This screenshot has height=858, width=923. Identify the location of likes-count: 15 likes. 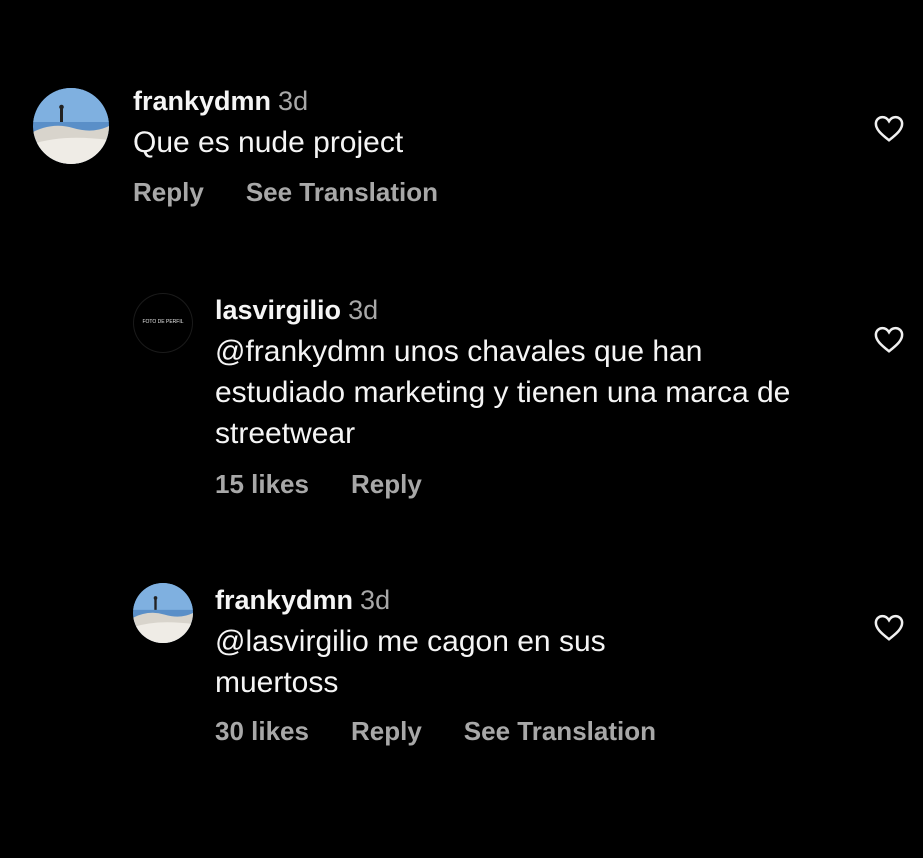
(262, 484).